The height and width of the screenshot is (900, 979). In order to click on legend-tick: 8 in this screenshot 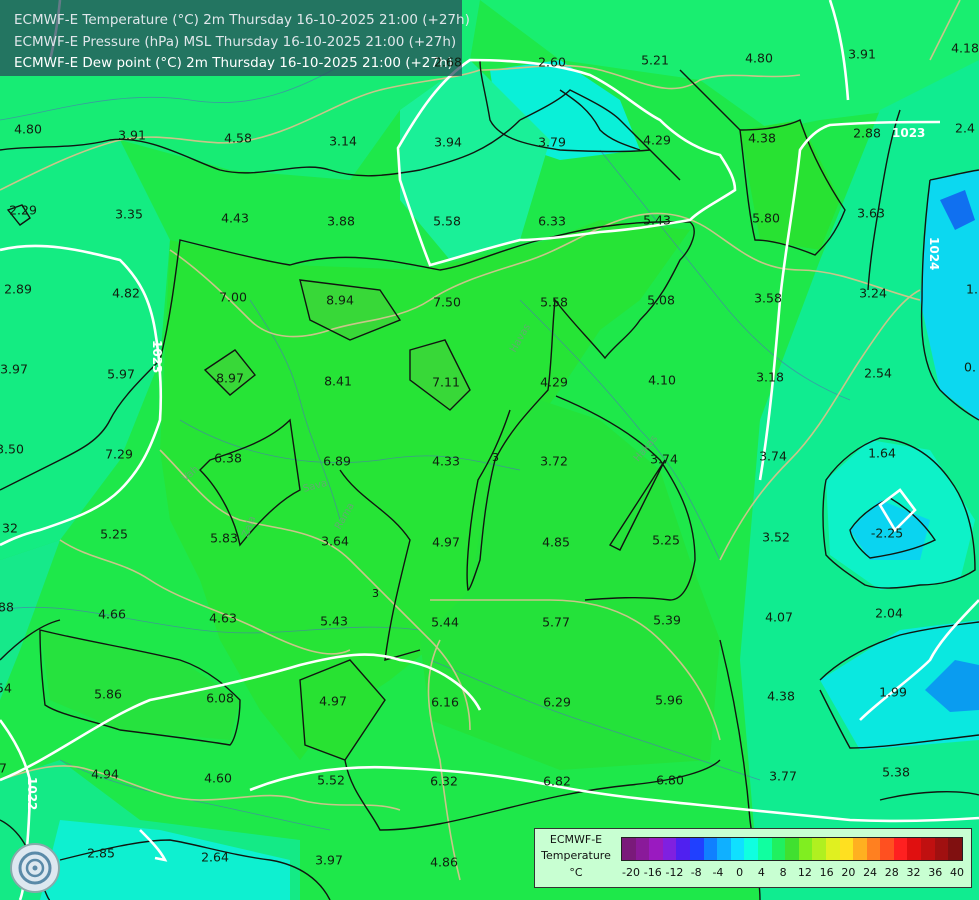, I will do `click(783, 872)`.